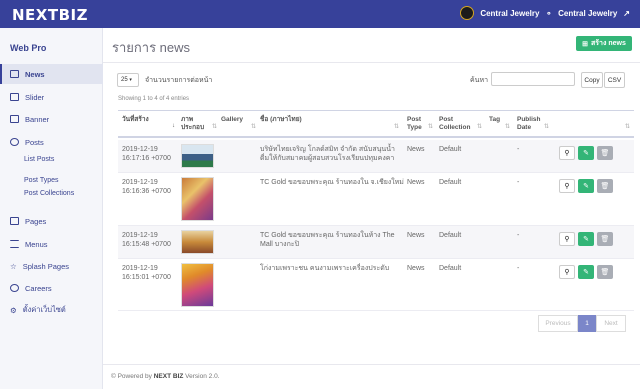  What do you see at coordinates (14, 221) in the screenshot?
I see `monitor-icon` at bounding box center [14, 221].